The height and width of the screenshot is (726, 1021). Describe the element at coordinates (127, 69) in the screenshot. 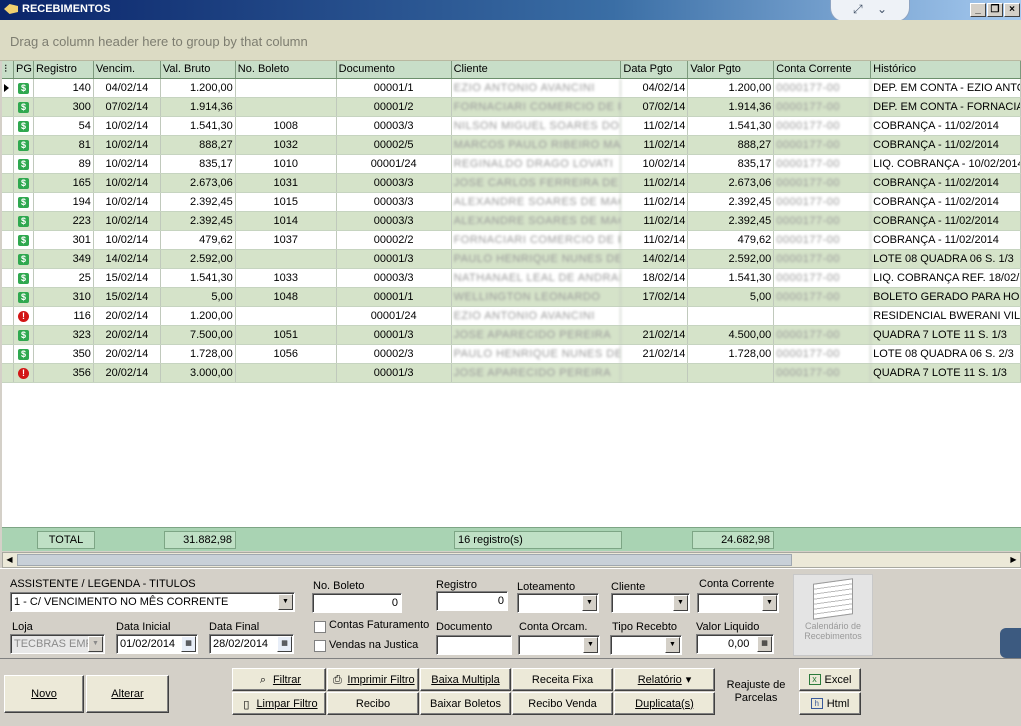

I see `column-header-vencim: Vencim.` at that location.